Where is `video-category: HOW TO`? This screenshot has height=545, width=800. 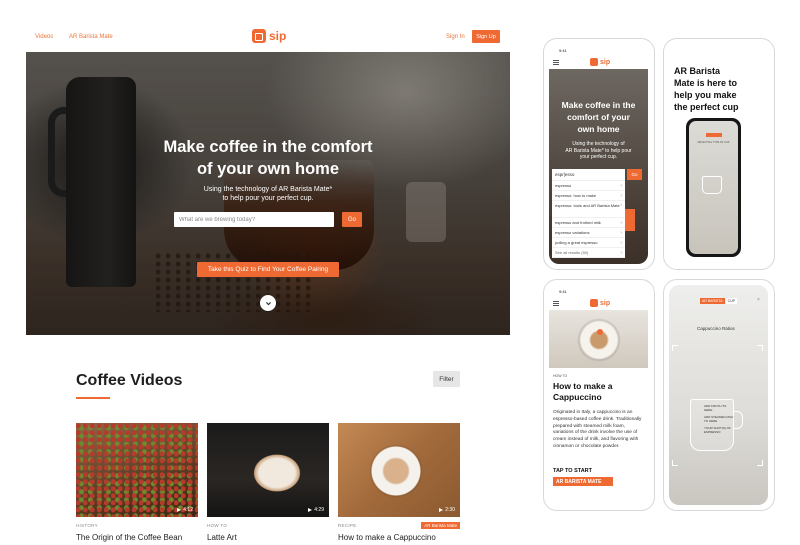
video-category: HOW TO is located at coordinates (217, 525).